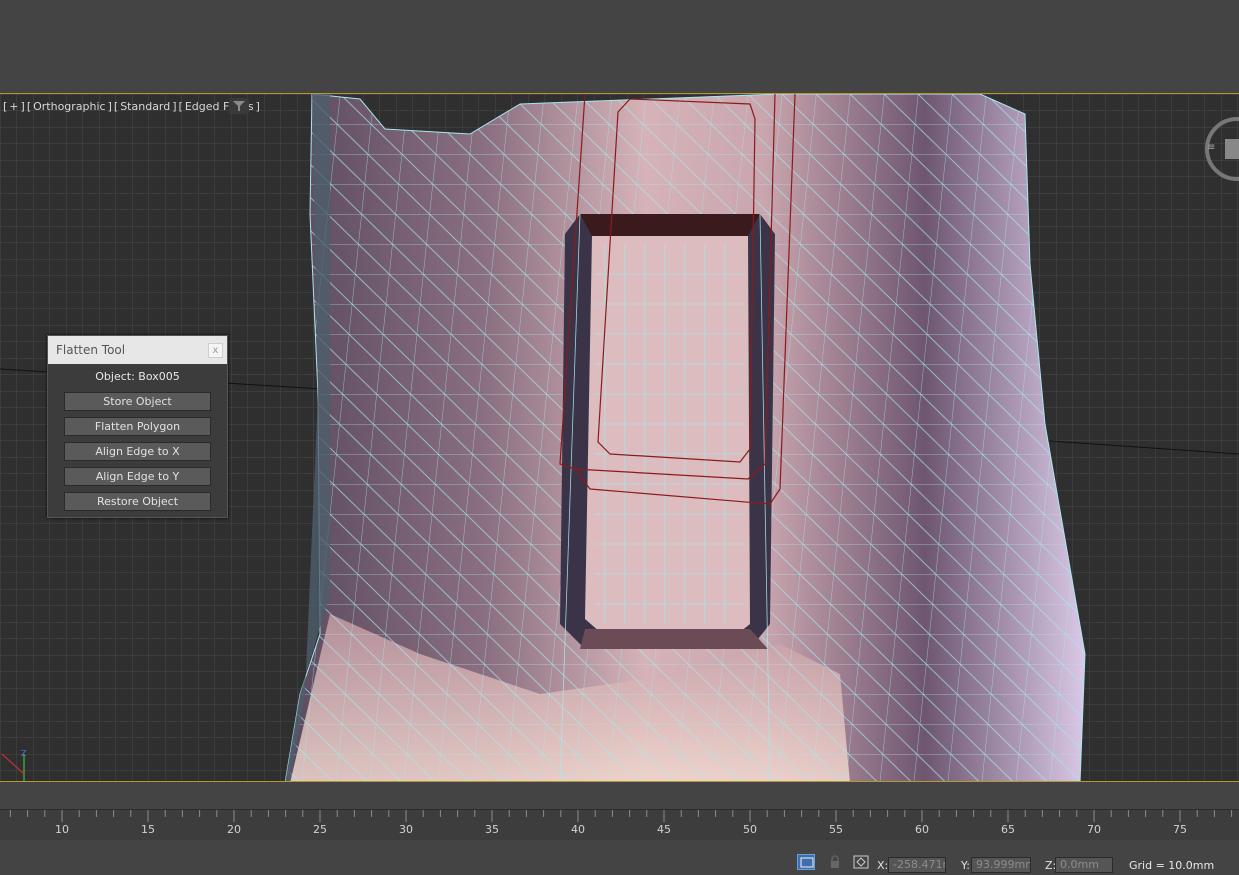 The height and width of the screenshot is (875, 1239). Describe the element at coordinates (1172, 865) in the screenshot. I see `grid-size-readout: Grid = 10.0mm` at that location.